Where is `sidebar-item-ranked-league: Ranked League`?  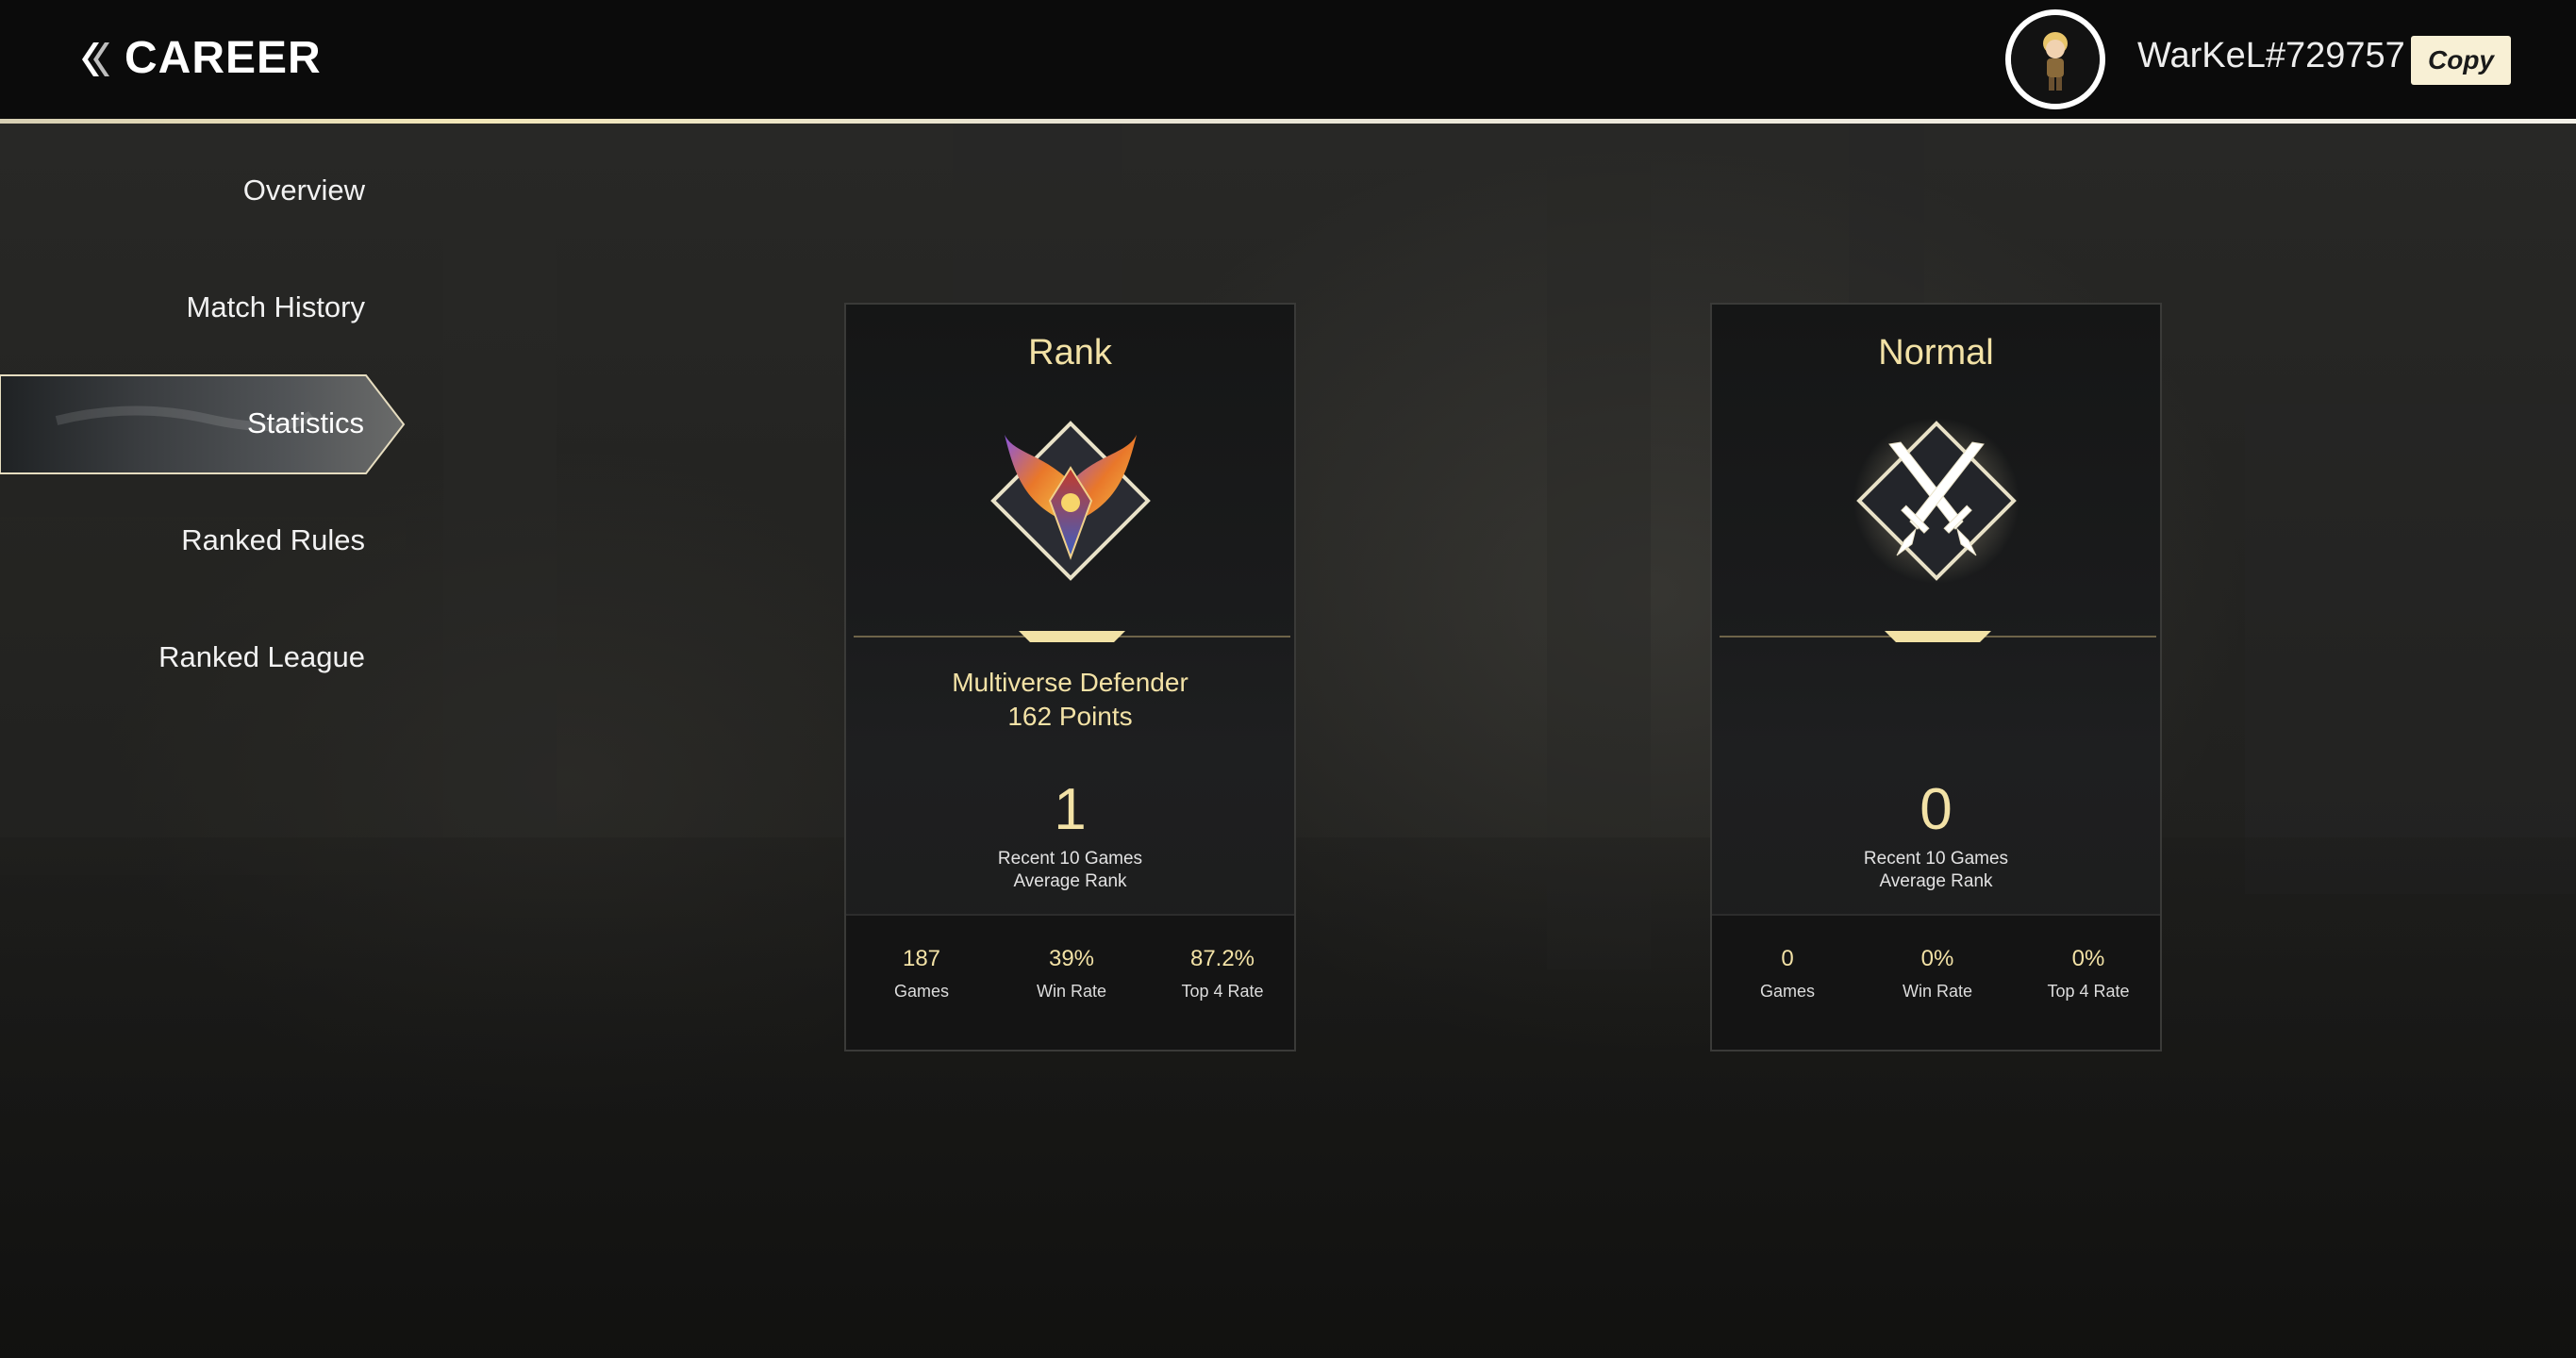
sidebar-item-ranked-league: Ranked League is located at coordinates (261, 668).